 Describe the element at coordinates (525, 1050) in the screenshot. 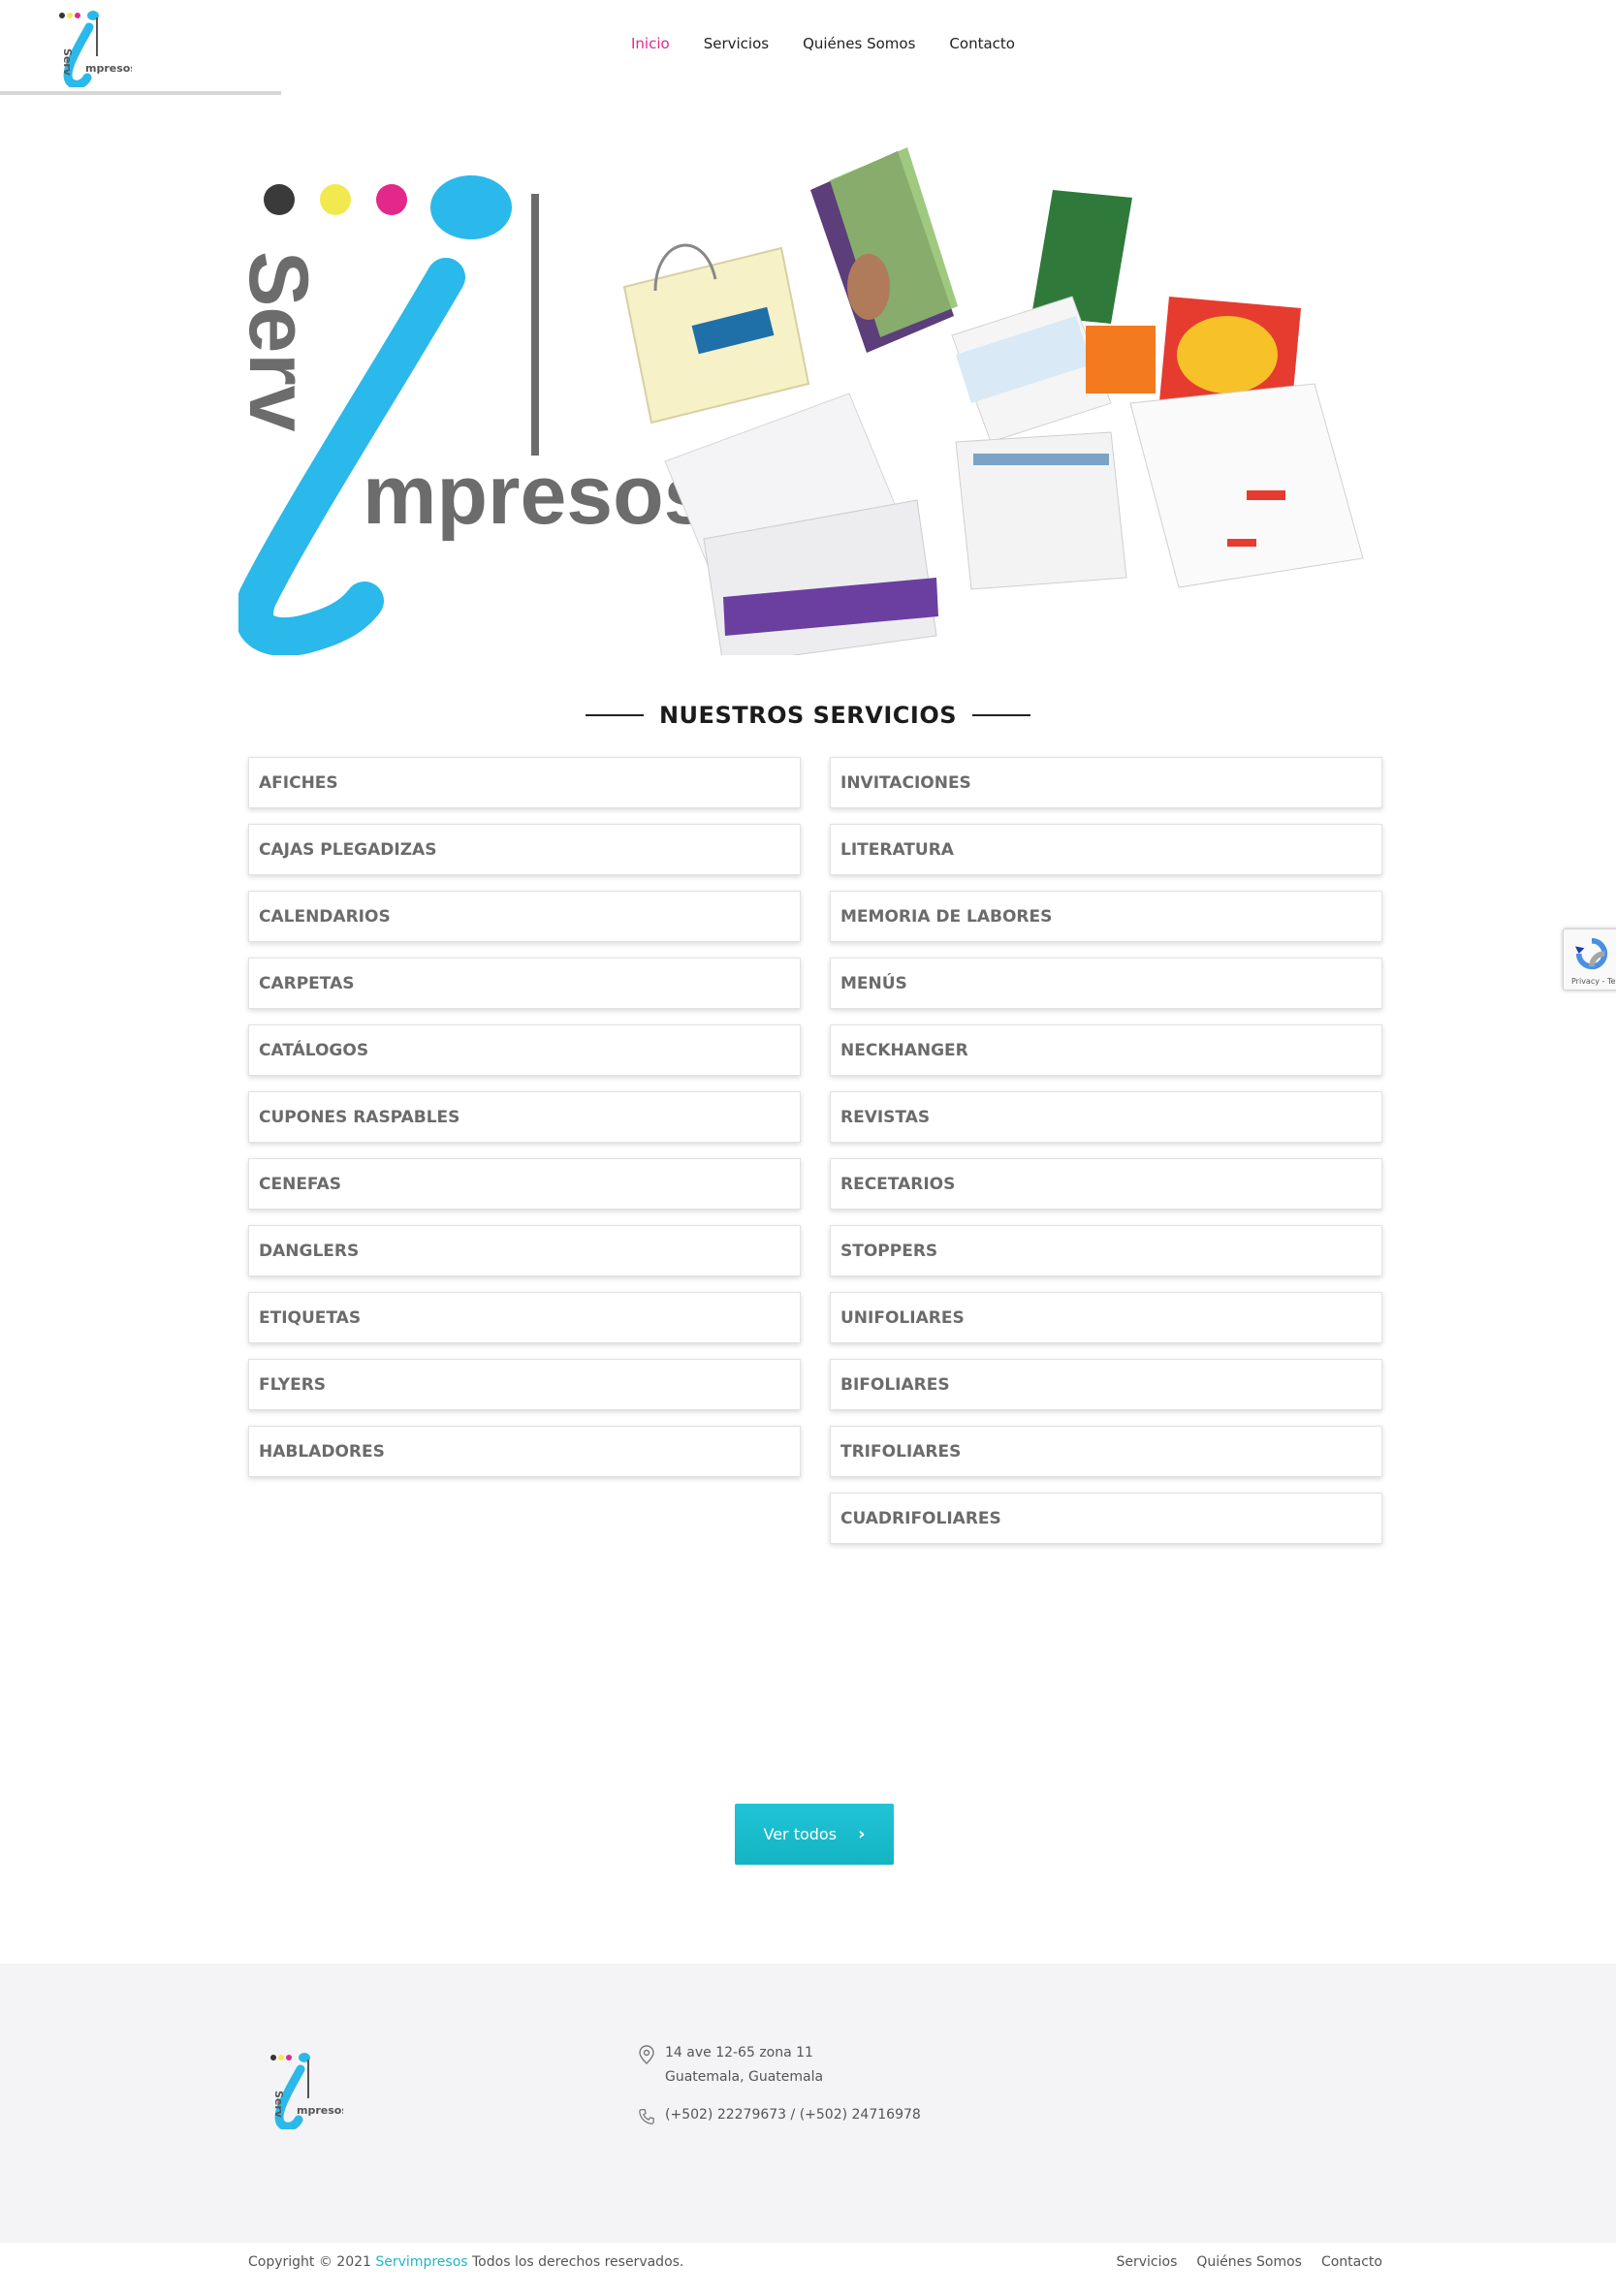

I see `service-item: CATÁLOGOS` at that location.